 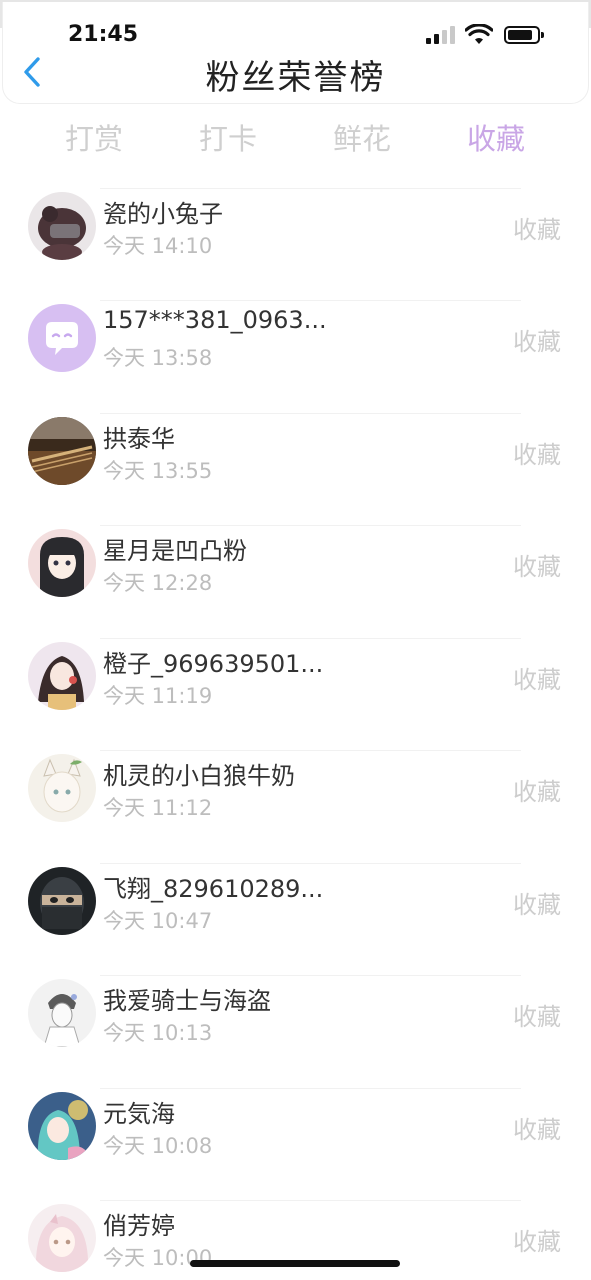 I want to click on anime-pink-avatar-icon, so click(x=62, y=1238).